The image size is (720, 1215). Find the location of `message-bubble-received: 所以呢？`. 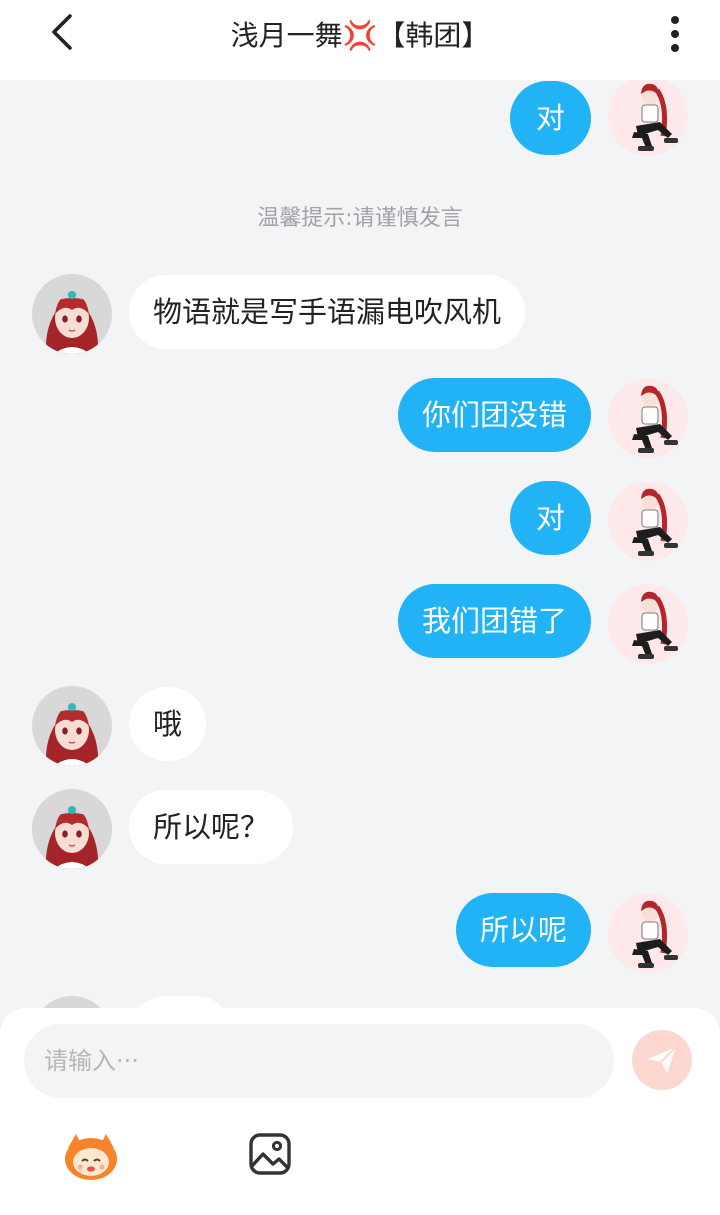

message-bubble-received: 所以呢？ is located at coordinates (211, 827).